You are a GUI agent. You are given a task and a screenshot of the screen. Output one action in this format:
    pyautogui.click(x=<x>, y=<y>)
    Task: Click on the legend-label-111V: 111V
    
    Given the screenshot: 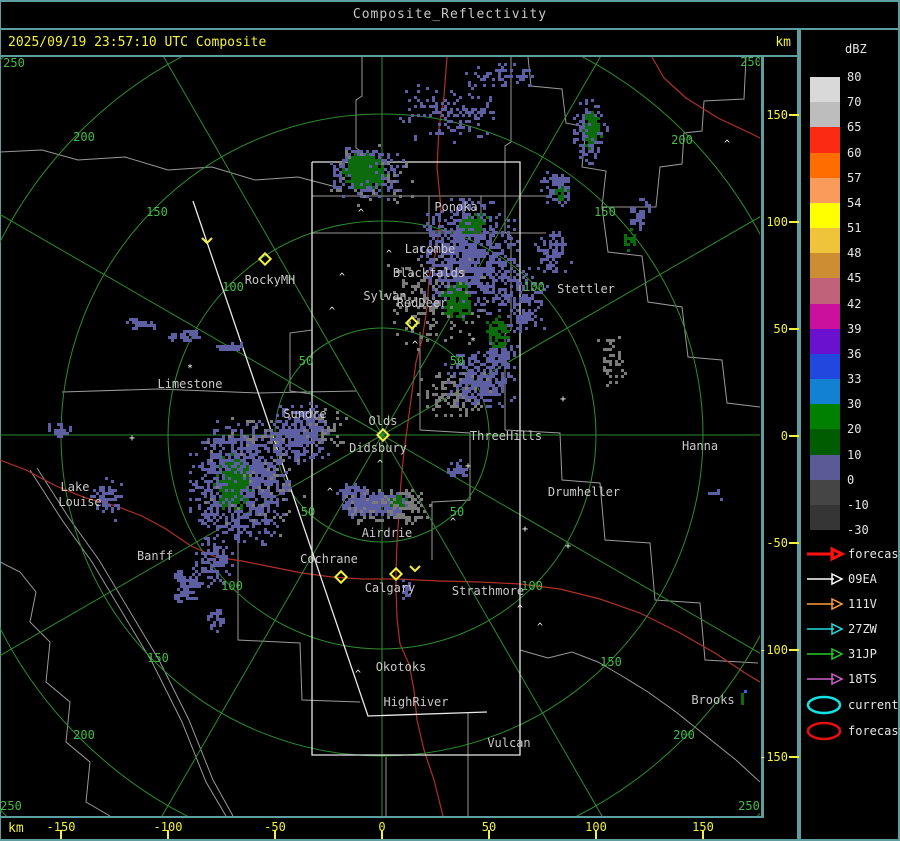 What is the action you would take?
    pyautogui.click(x=862, y=603)
    